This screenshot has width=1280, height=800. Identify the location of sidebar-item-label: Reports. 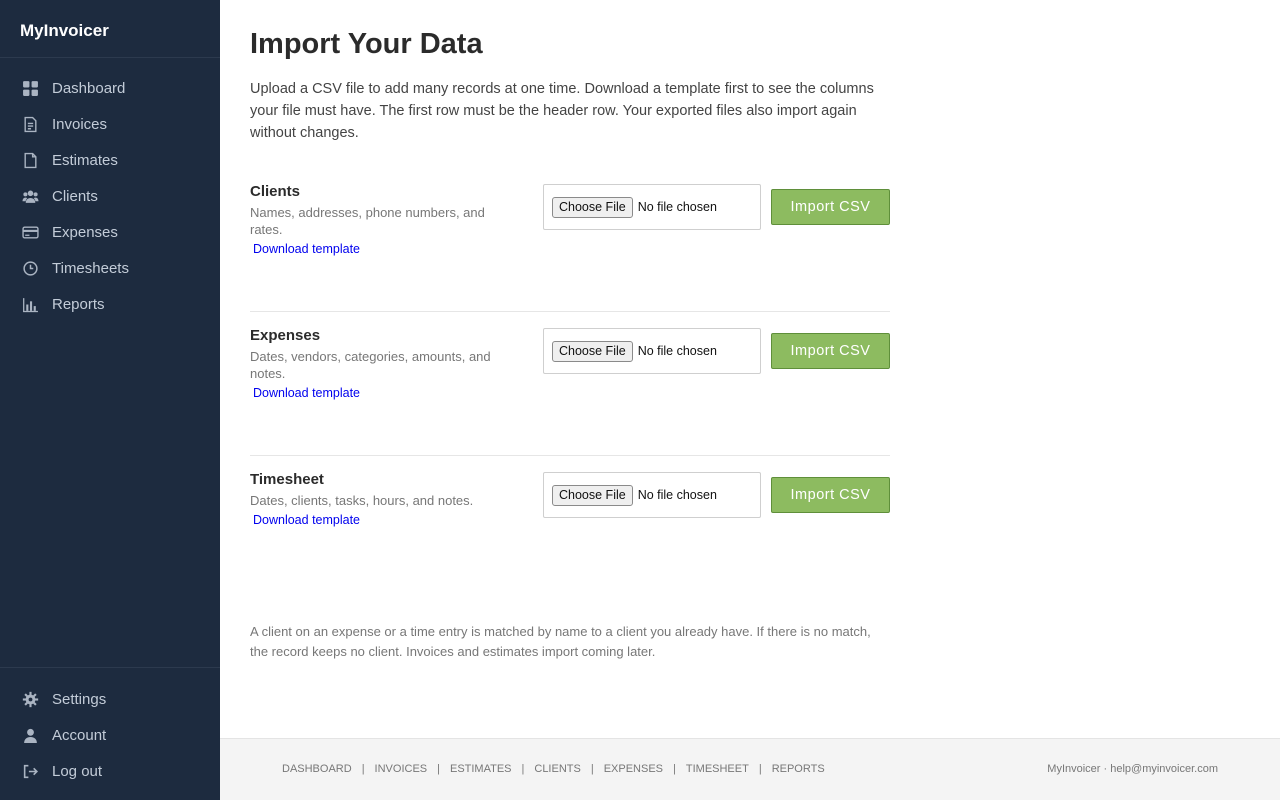
(78, 304).